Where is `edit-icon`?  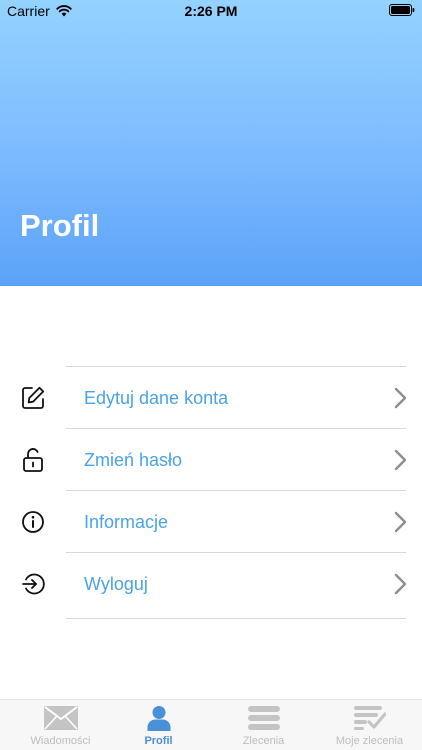
edit-icon is located at coordinates (33, 398).